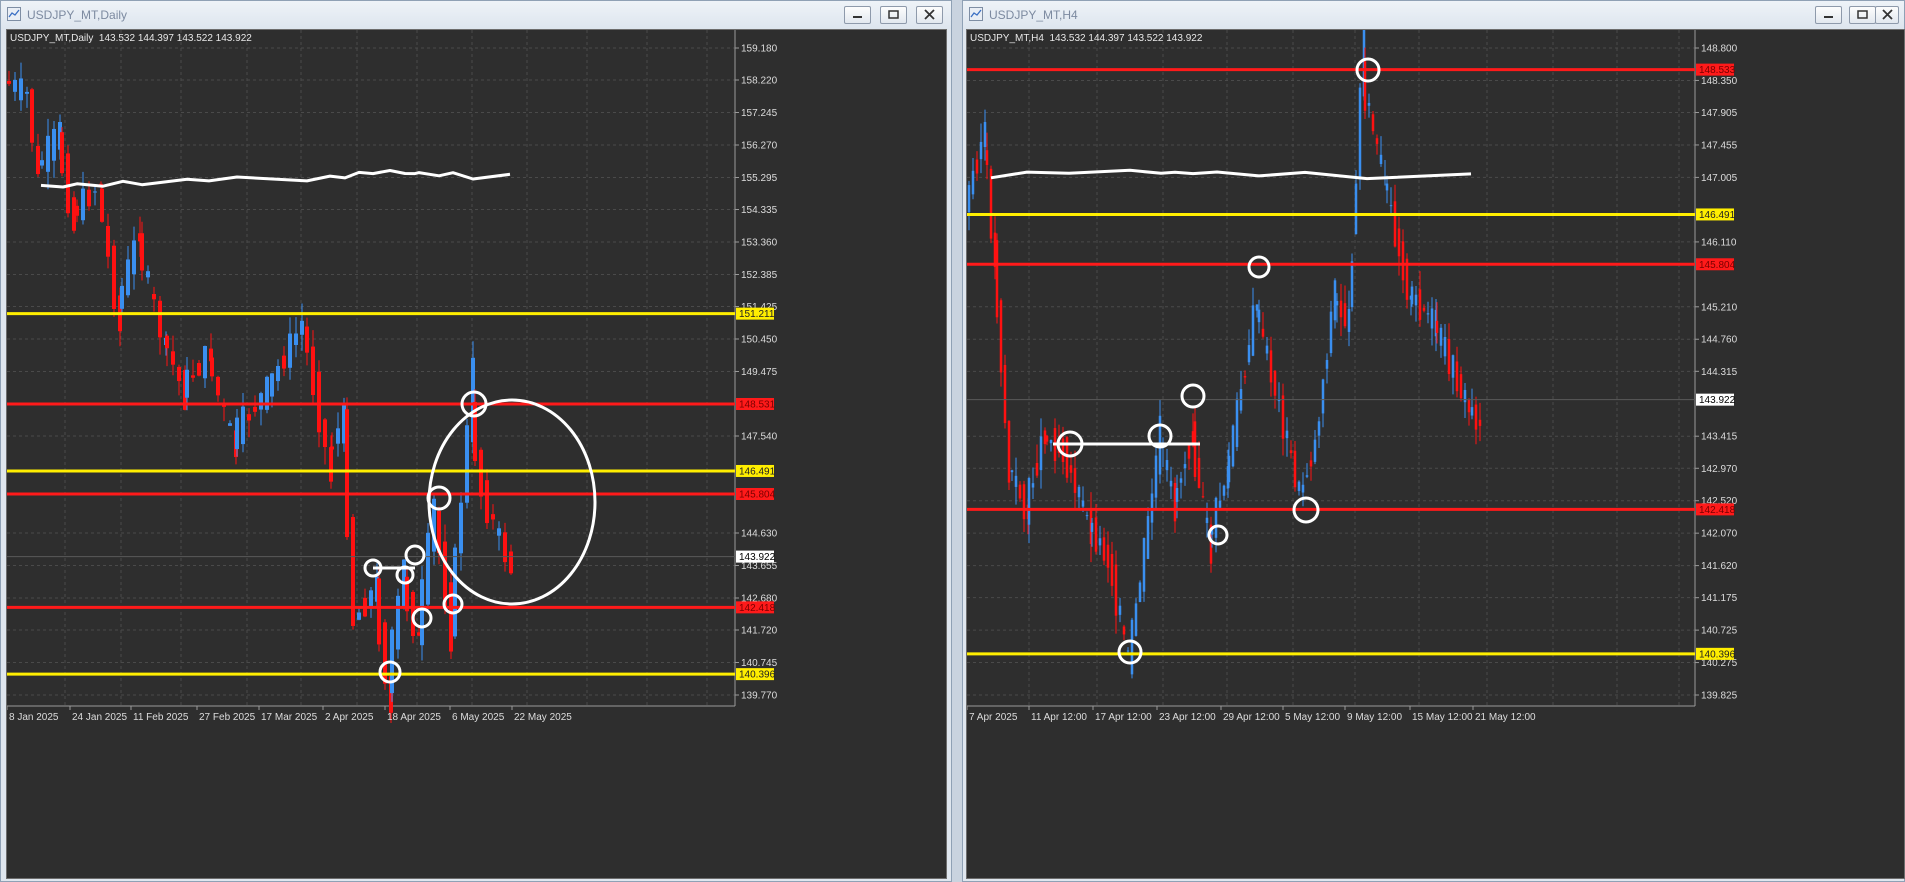  Describe the element at coordinates (759, 243) in the screenshot. I see `price-axis-label: 153.360` at that location.